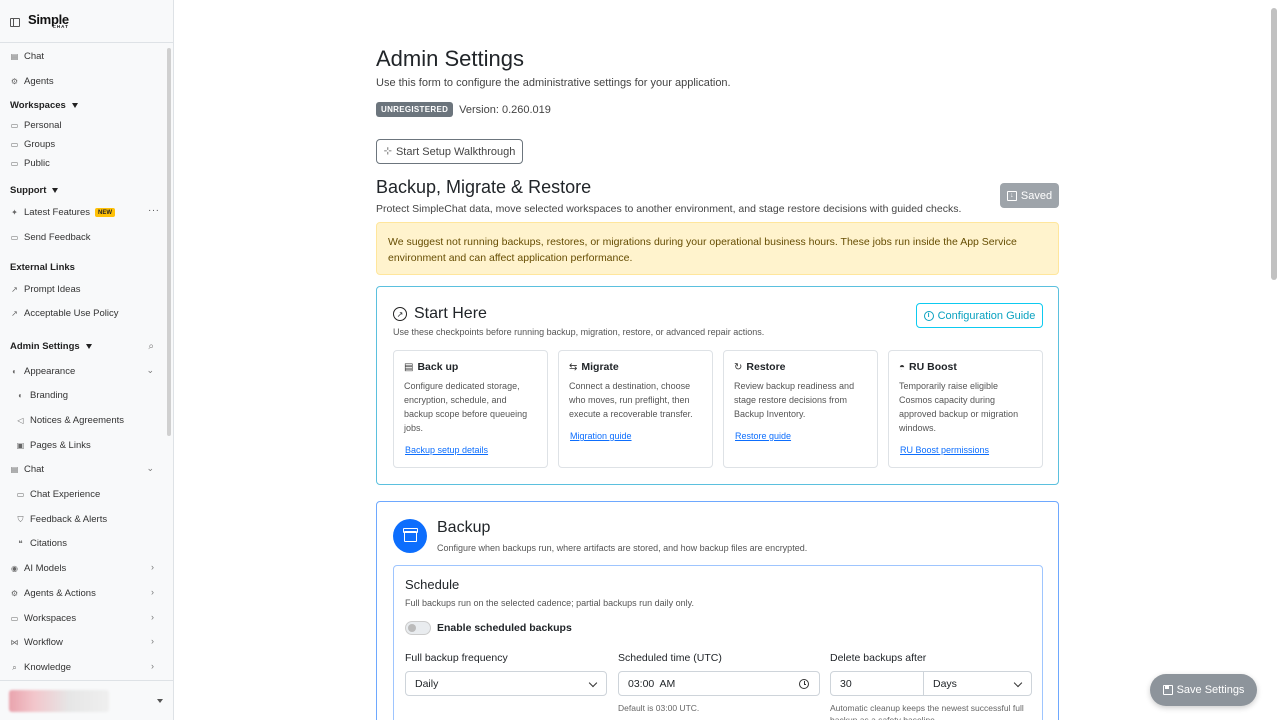 This screenshot has width=1280, height=720. Describe the element at coordinates (44, 105) in the screenshot. I see `sidebar-head-workspaces: Workspaces` at that location.